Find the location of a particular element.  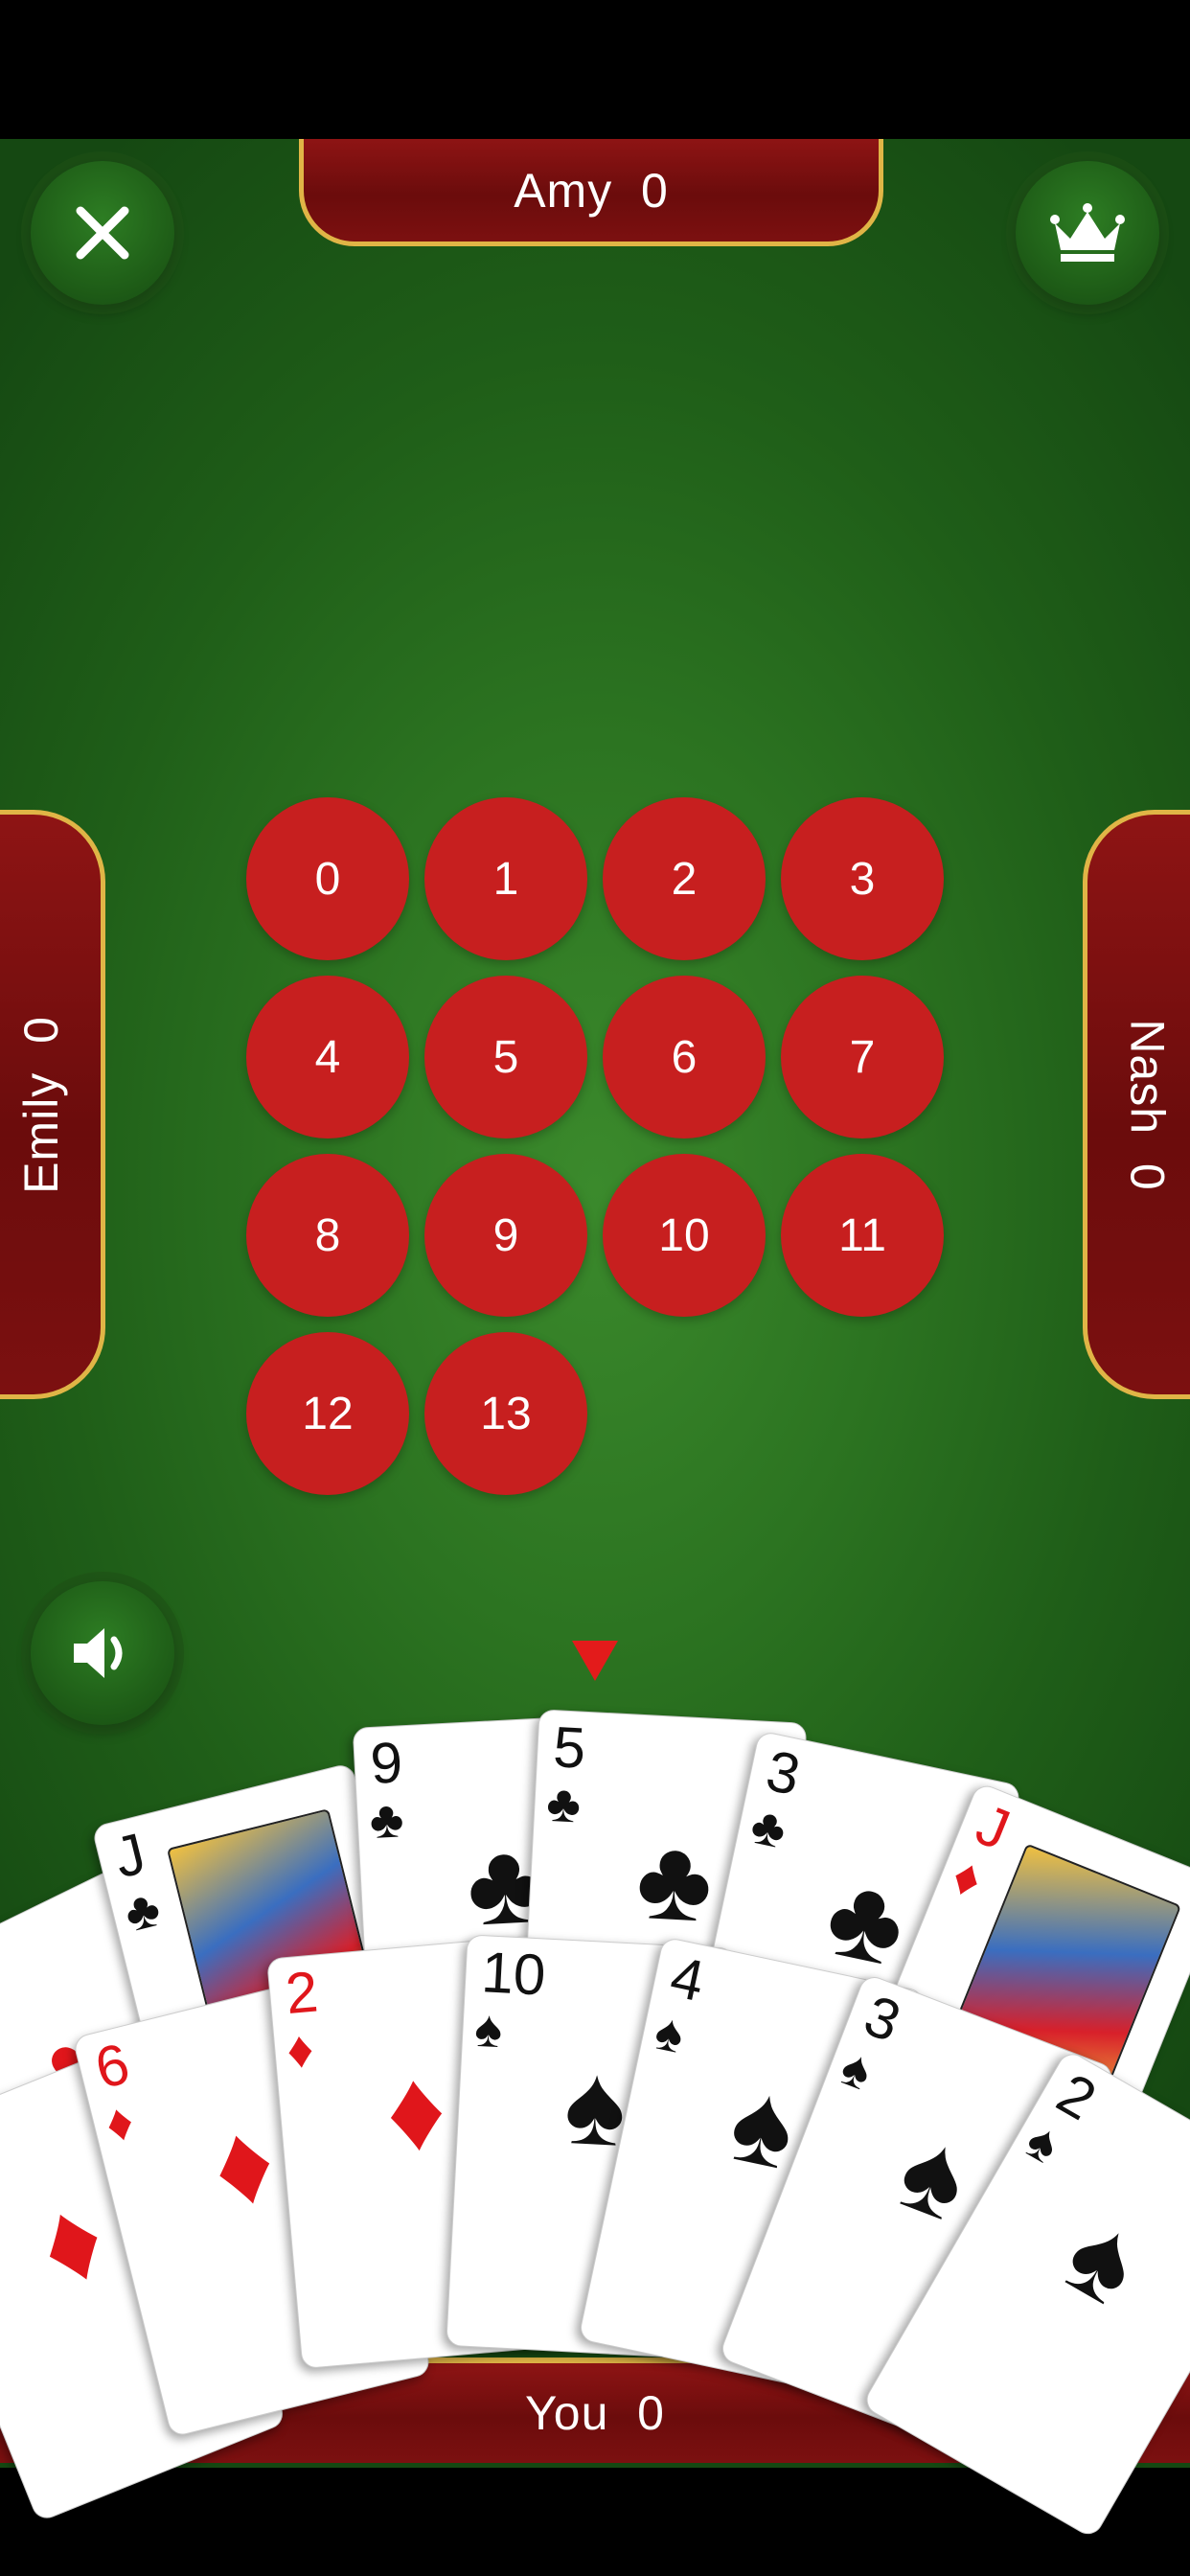

player-score-left: 0 is located at coordinates (41, 1029).